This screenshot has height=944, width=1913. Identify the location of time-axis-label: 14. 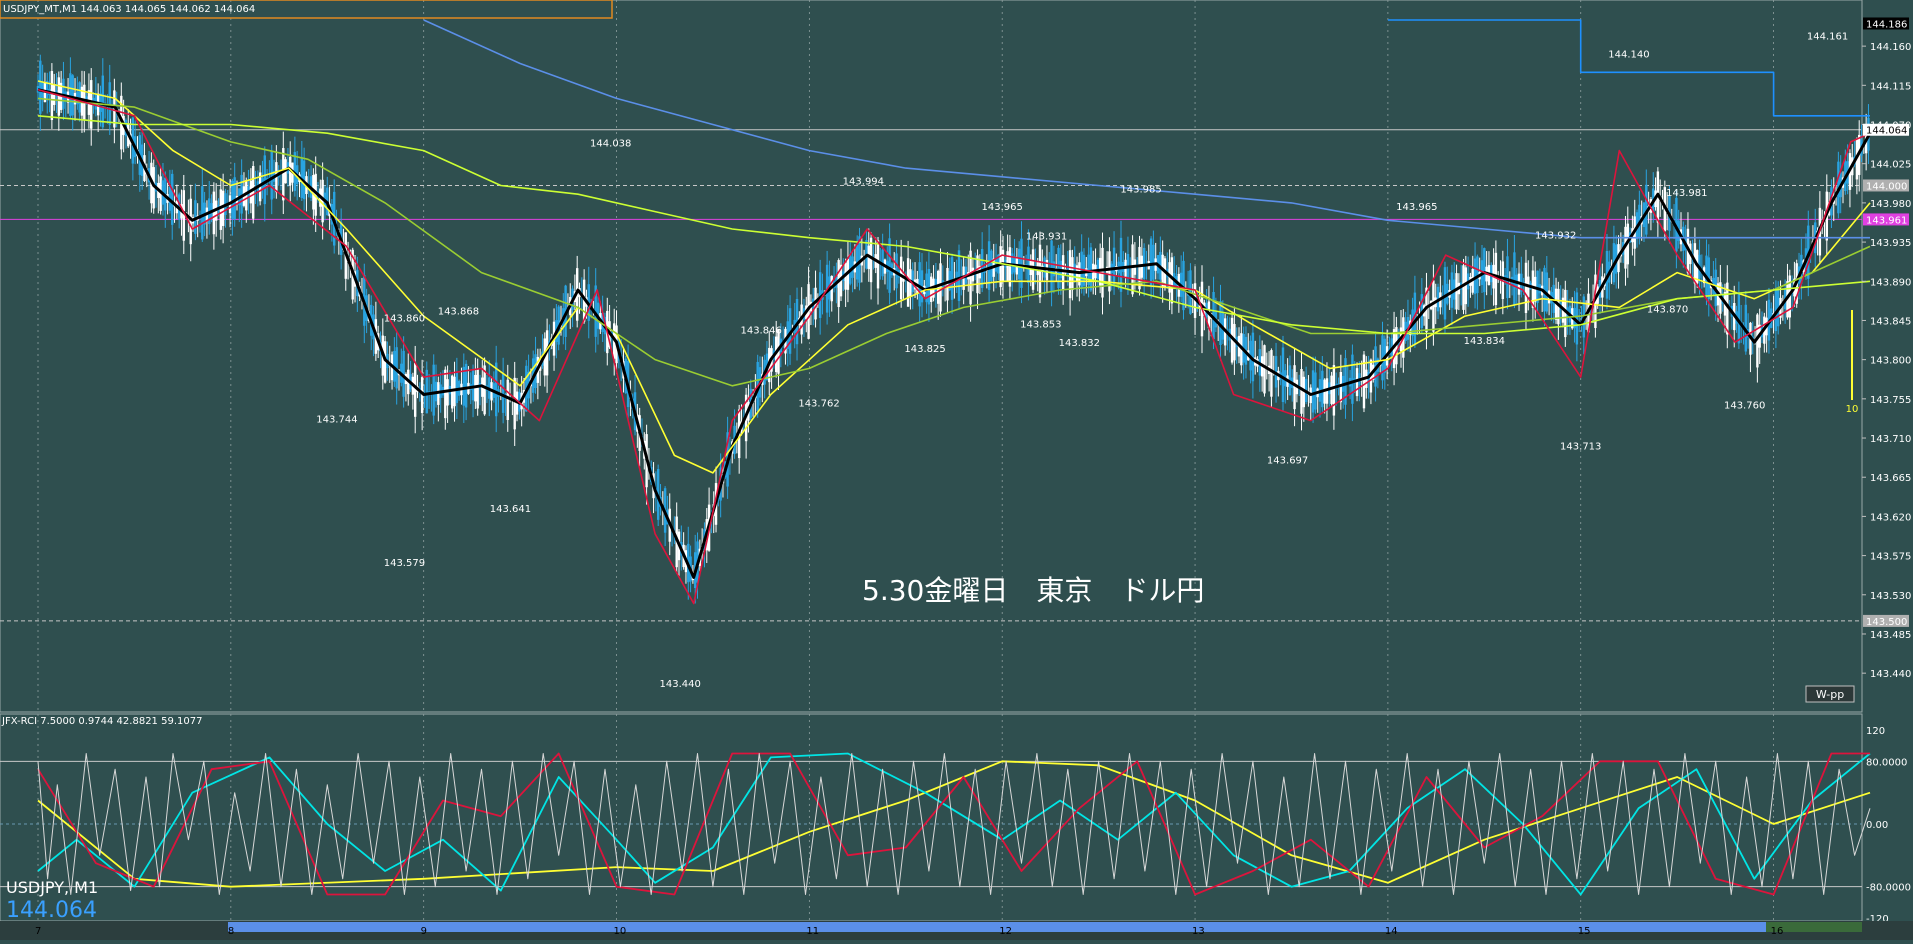
(1391, 931).